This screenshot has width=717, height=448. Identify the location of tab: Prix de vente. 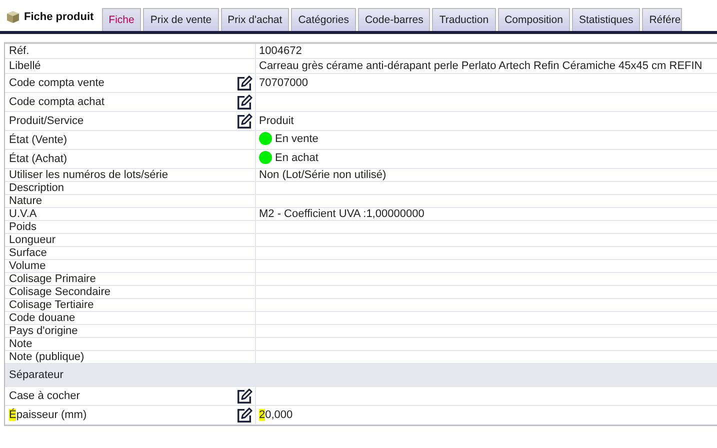
(181, 19).